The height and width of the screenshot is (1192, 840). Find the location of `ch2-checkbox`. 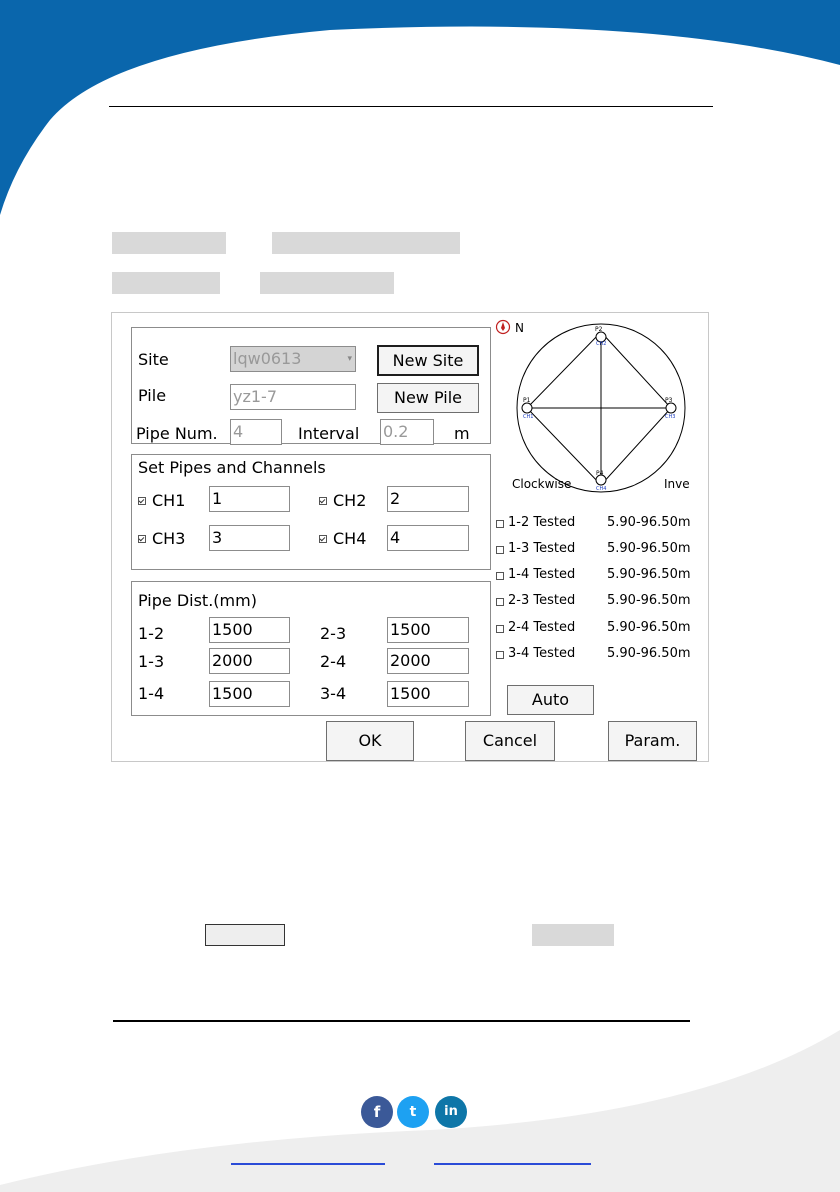

ch2-checkbox is located at coordinates (323, 501).